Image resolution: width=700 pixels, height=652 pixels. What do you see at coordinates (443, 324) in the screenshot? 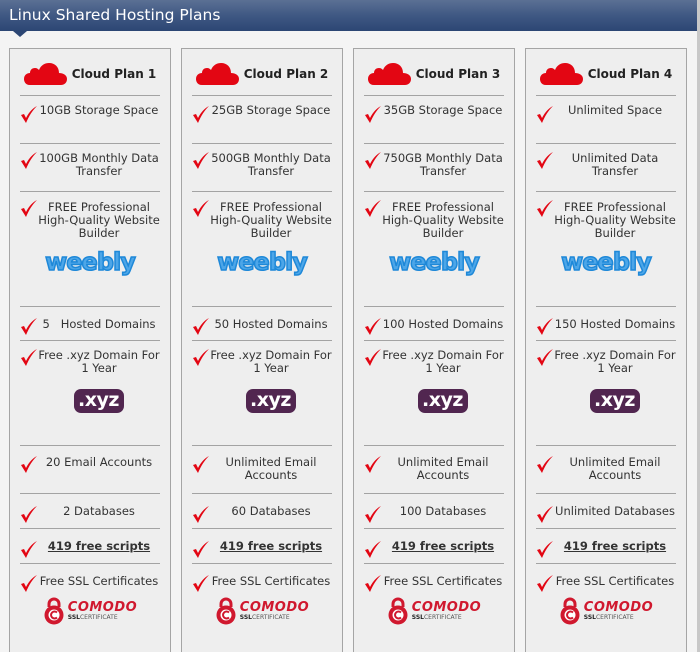
I see `domains-text: 100 Hosted Domains` at bounding box center [443, 324].